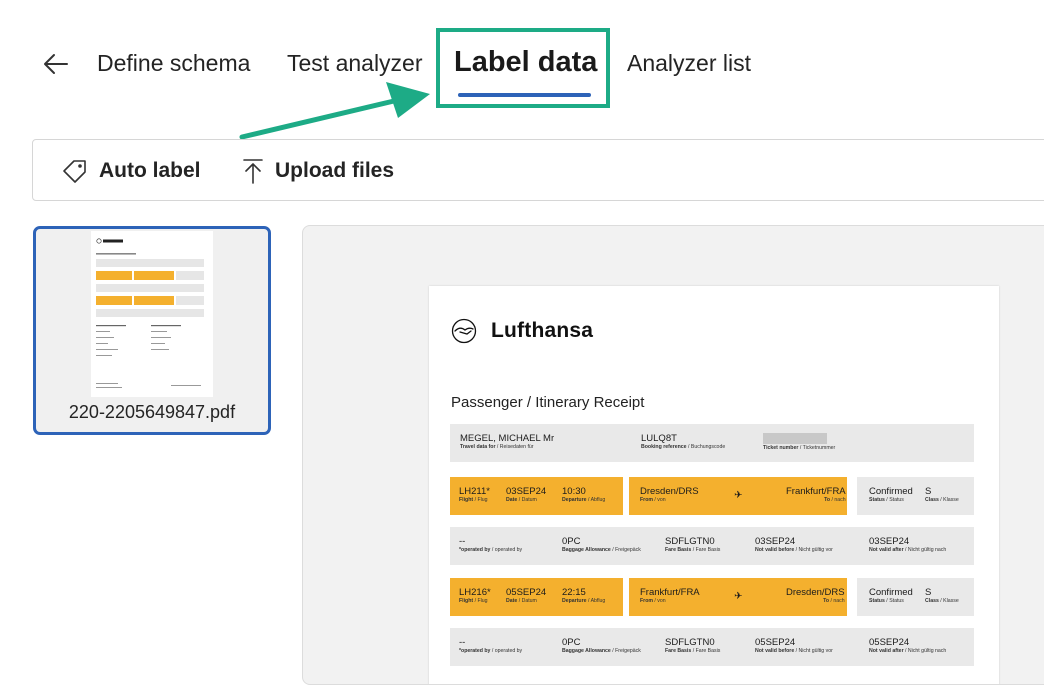 This screenshot has width=1044, height=685. What do you see at coordinates (526, 495) in the screenshot?
I see `date-field: 03SEP24 Date / Datum` at bounding box center [526, 495].